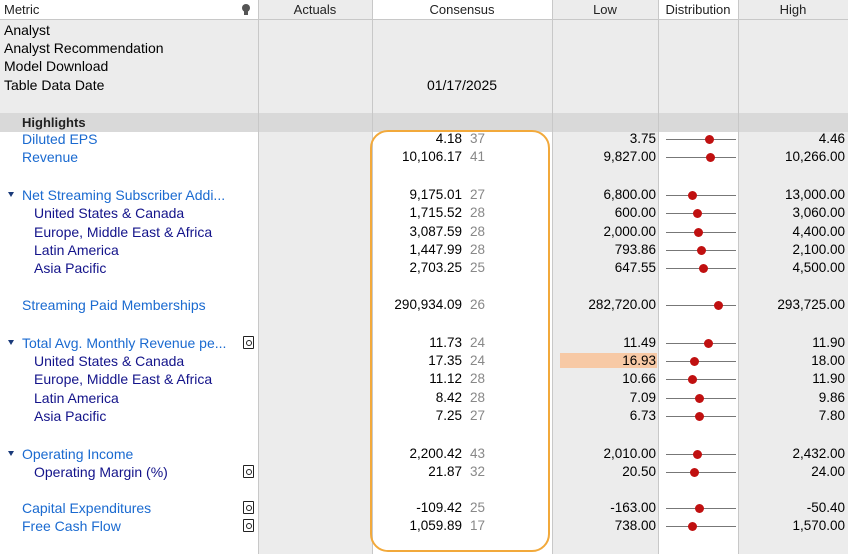  What do you see at coordinates (478, 267) in the screenshot?
I see `estimate-count: 25` at bounding box center [478, 267].